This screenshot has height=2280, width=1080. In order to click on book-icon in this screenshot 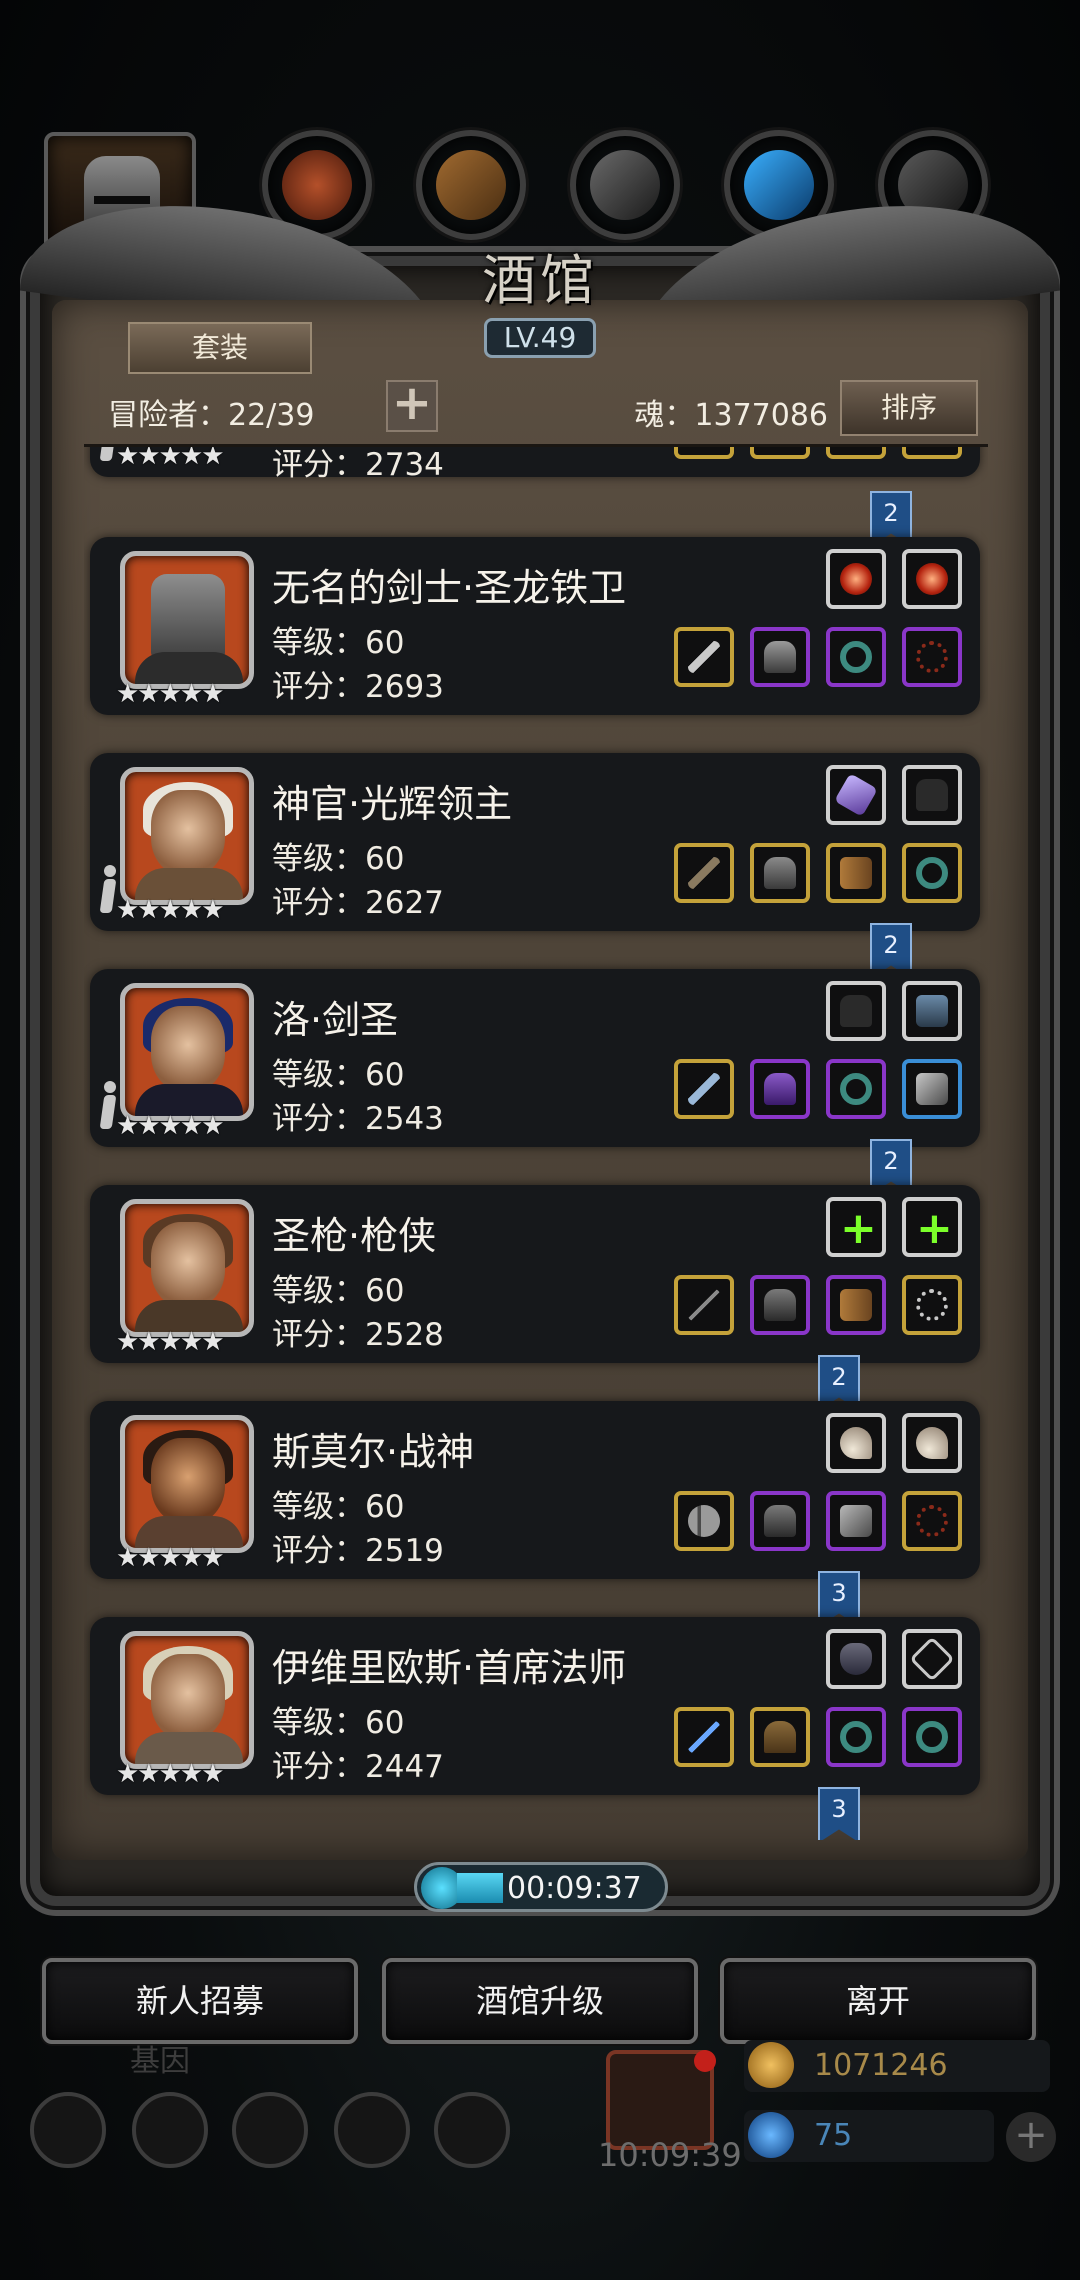, I will do `click(932, 1011)`.